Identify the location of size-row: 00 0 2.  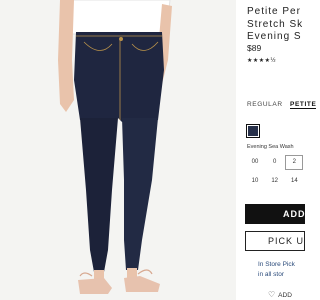
(275, 162).